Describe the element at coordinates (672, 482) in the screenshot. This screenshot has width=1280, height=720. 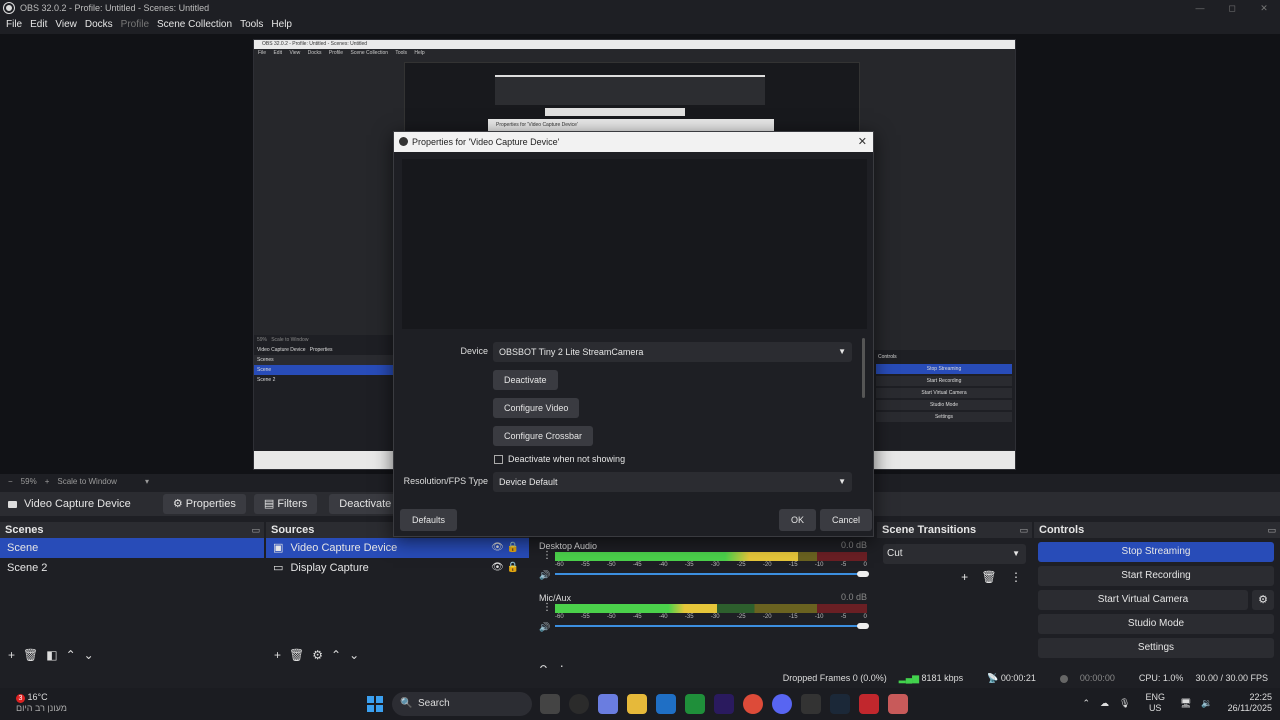
I see `resfps-select: Device Default ▼` at that location.